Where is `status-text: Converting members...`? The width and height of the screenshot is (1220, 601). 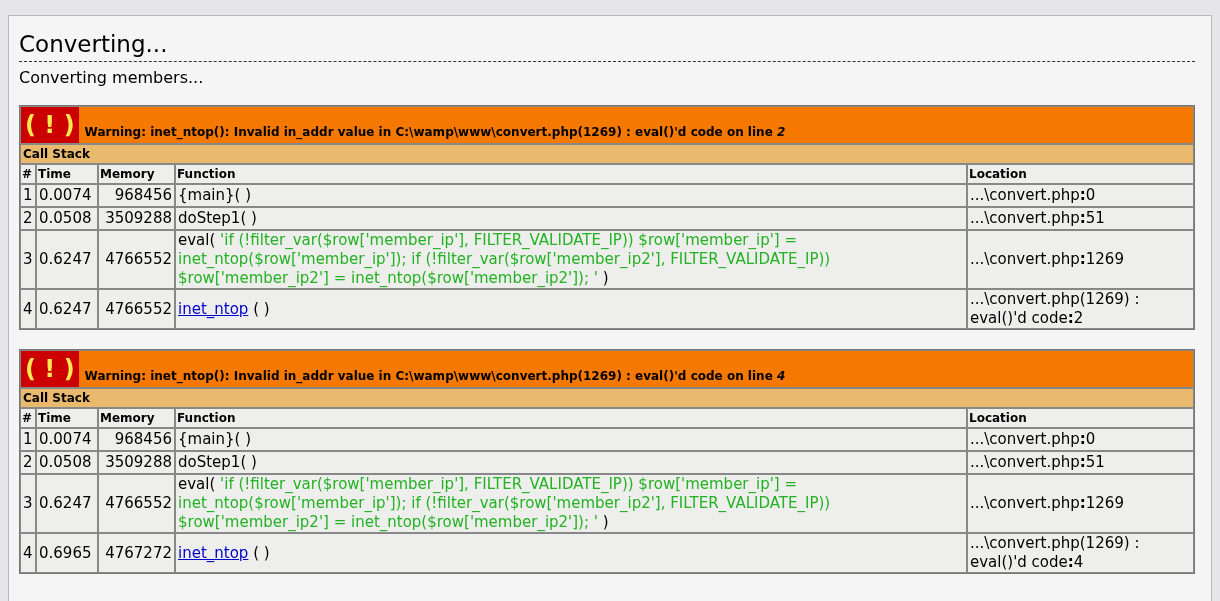 status-text: Converting members... is located at coordinates (112, 77).